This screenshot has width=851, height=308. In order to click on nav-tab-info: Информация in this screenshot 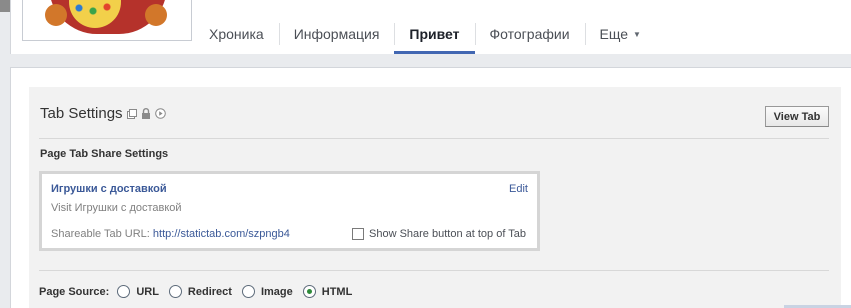, I will do `click(336, 34)`.